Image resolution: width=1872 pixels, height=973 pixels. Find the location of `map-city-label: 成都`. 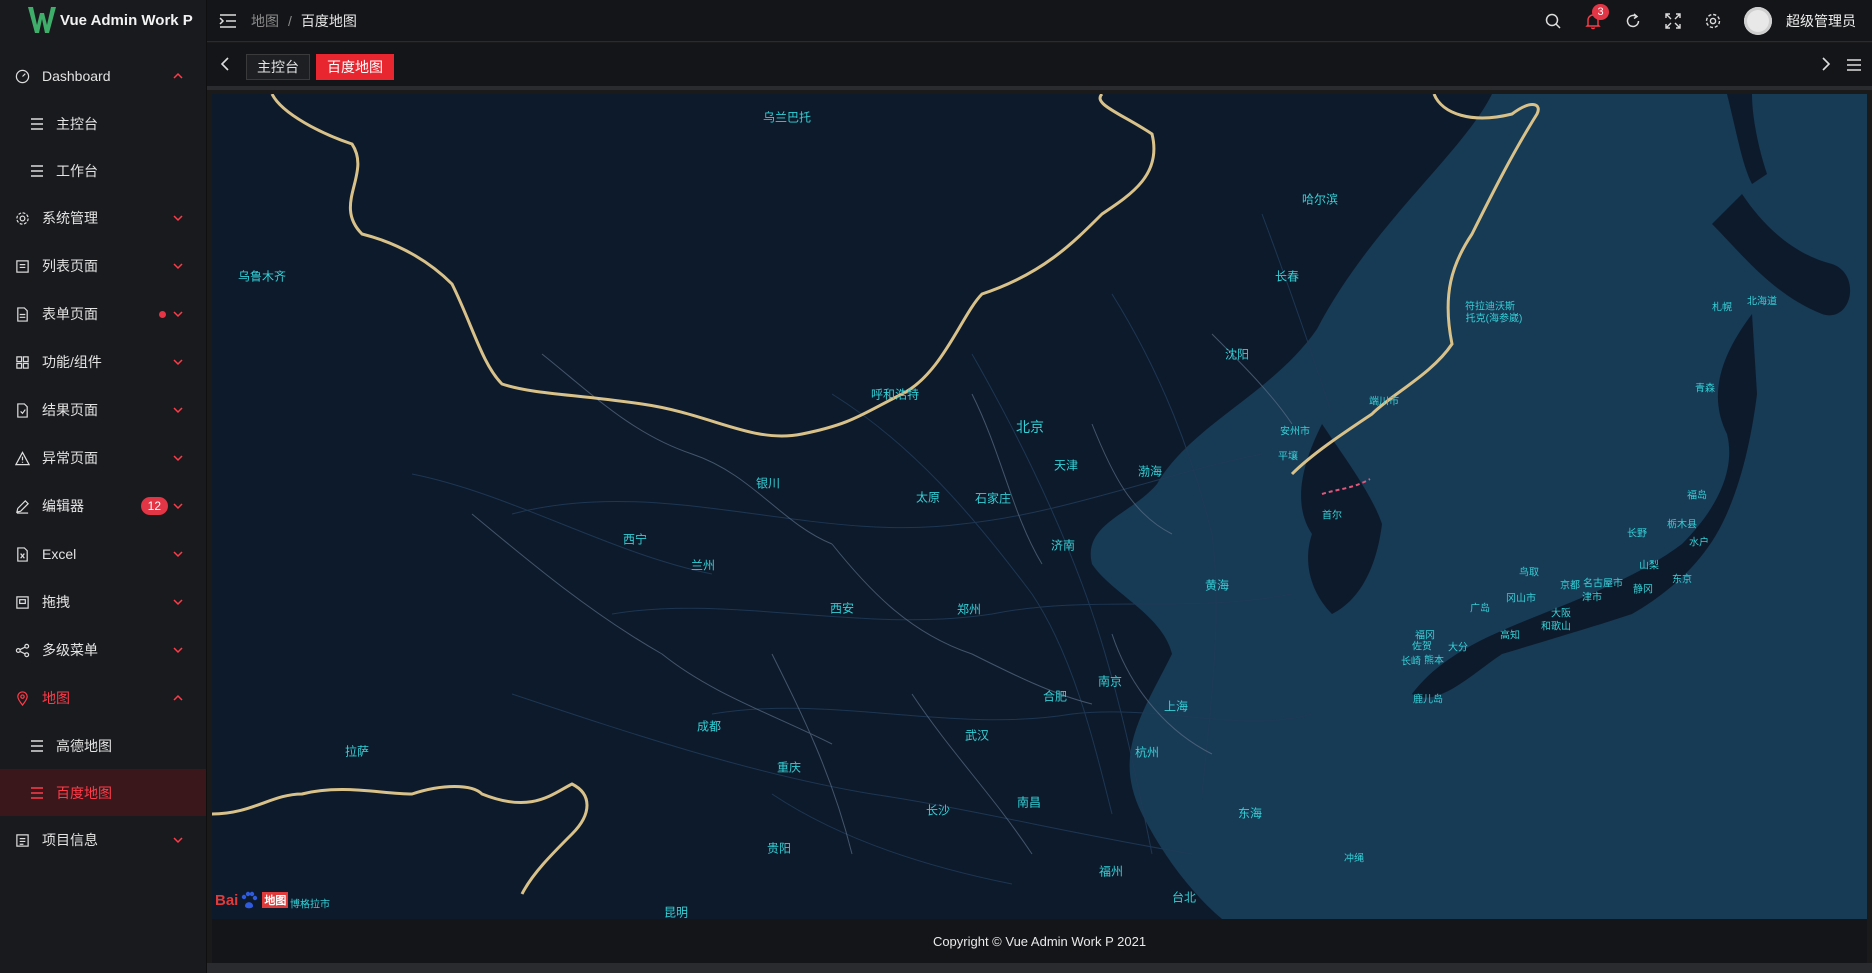

map-city-label: 成都 is located at coordinates (709, 726).